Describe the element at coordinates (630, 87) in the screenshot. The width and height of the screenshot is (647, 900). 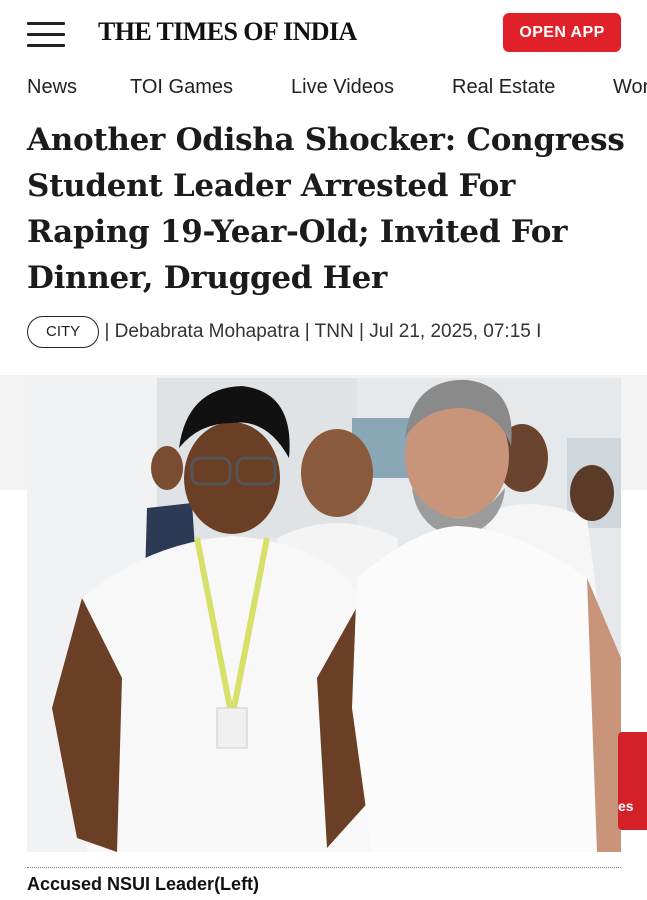
I see `nav-item-world: Wor` at that location.